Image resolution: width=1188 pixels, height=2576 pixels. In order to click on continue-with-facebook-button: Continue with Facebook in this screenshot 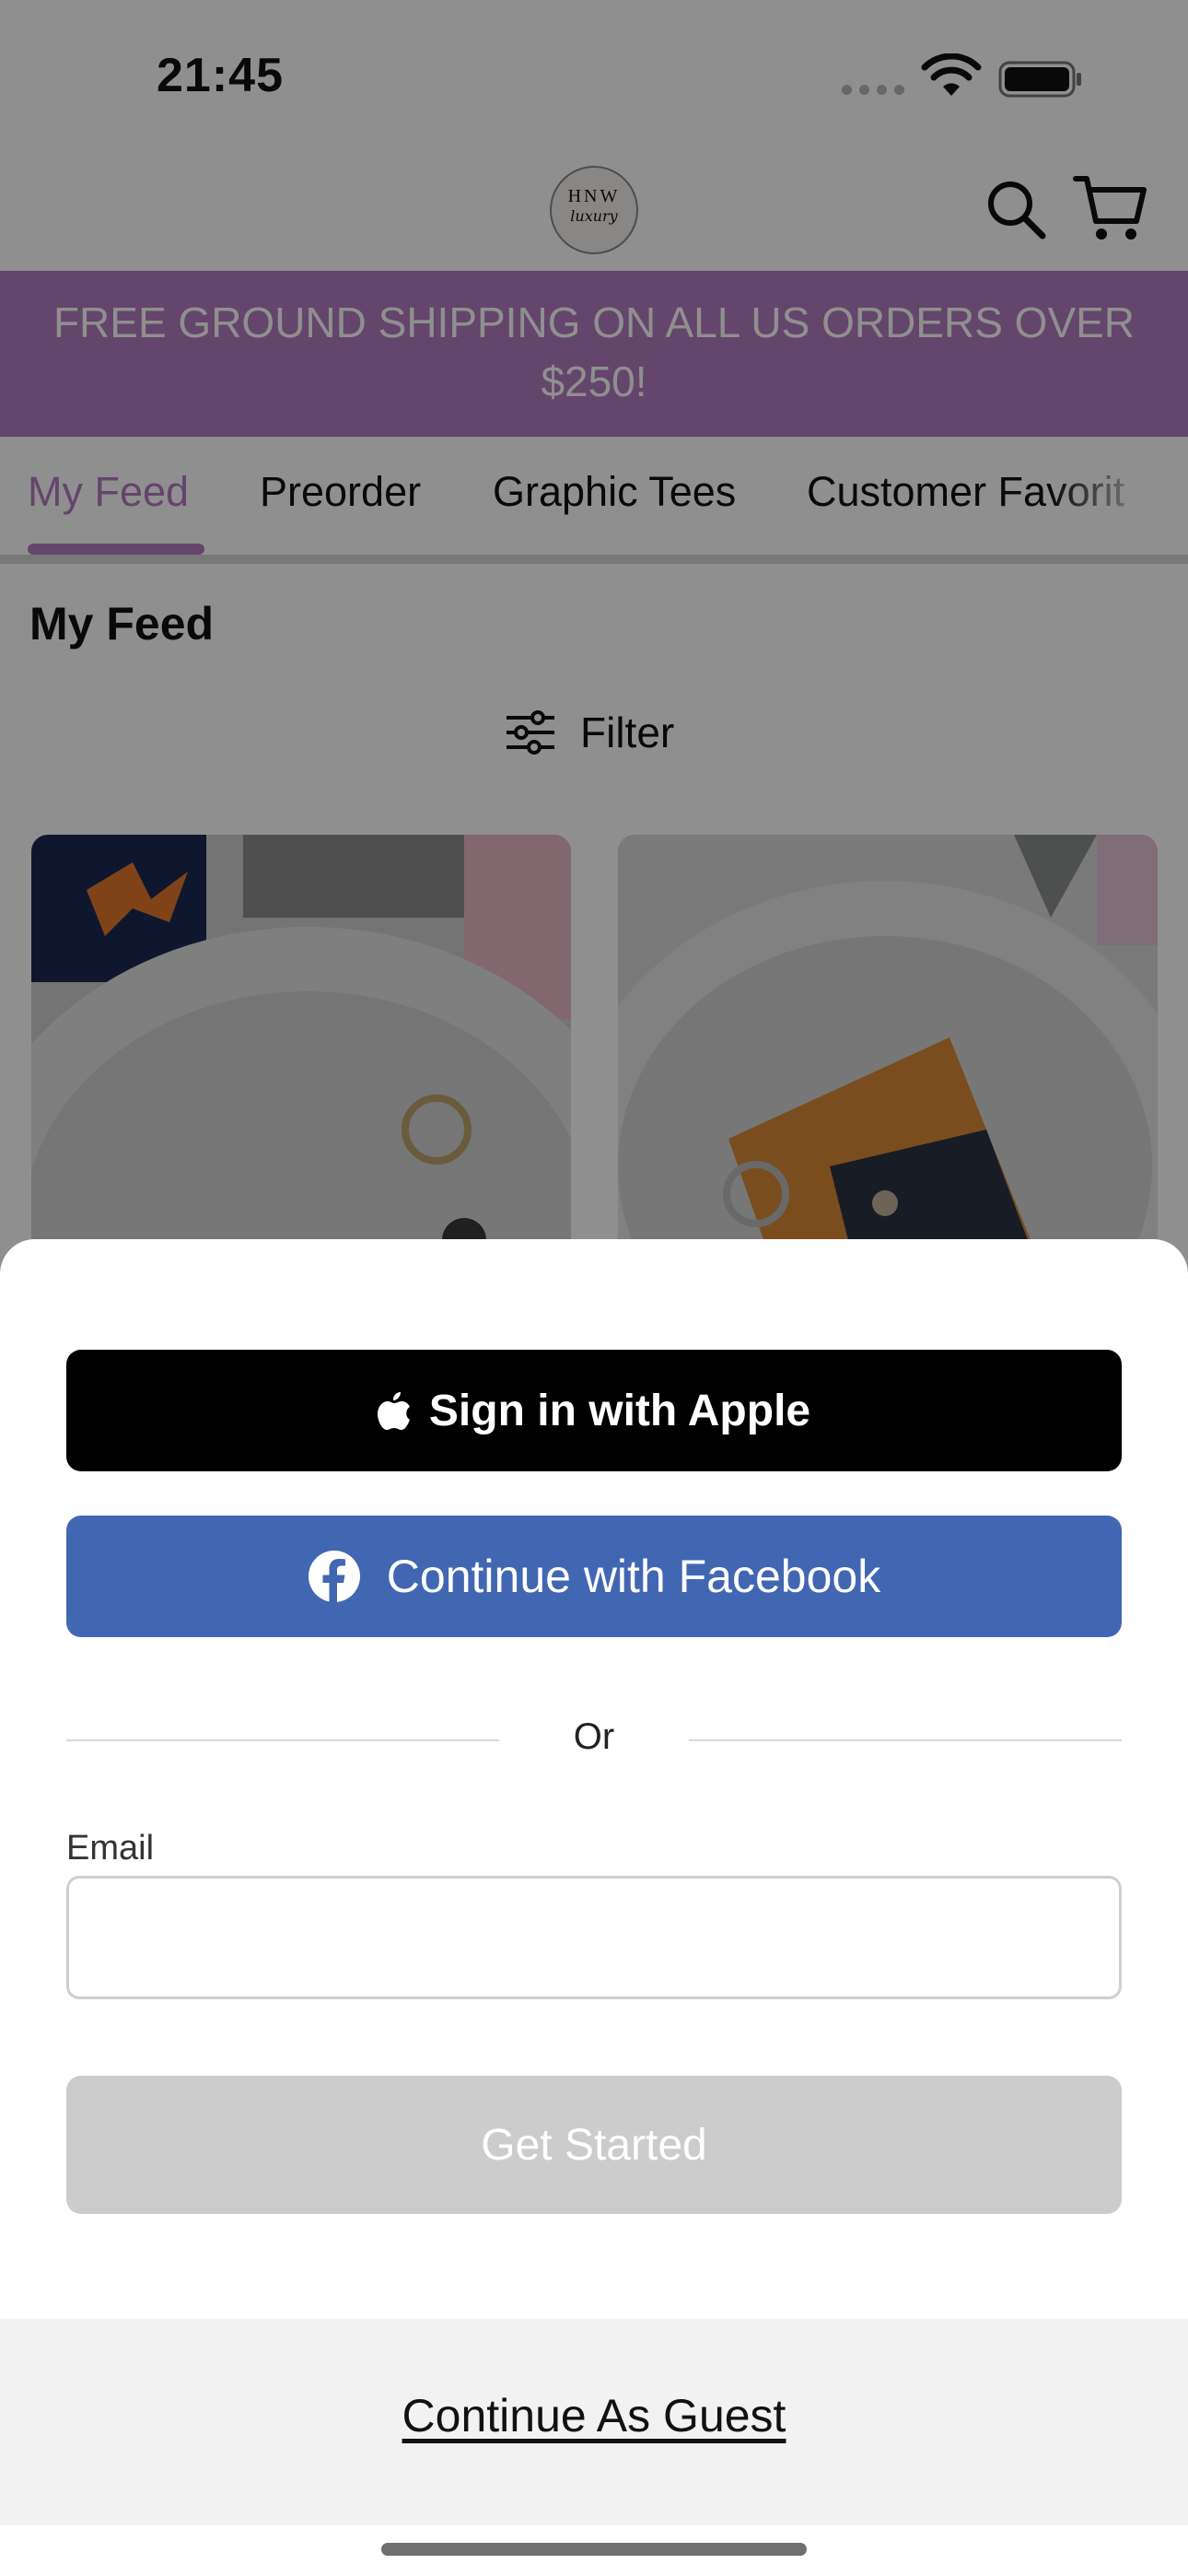, I will do `click(594, 1576)`.